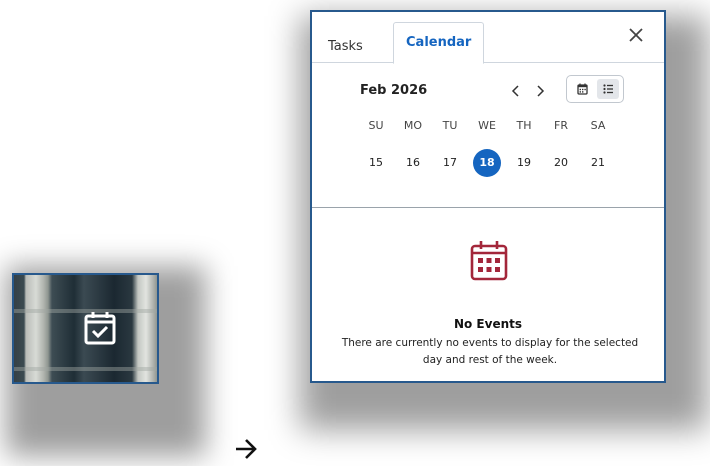 Image resolution: width=710 pixels, height=466 pixels. I want to click on empty-state-title: No Events, so click(488, 324).